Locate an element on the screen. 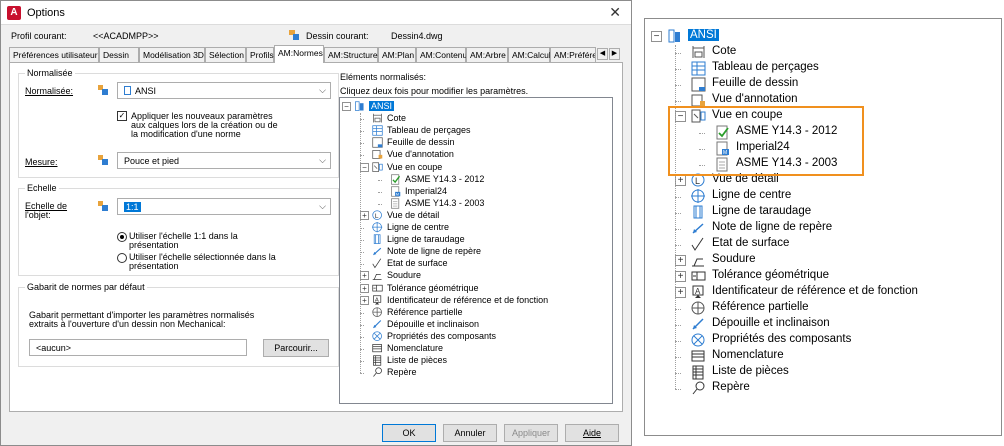  radio-echelle-selectionnee is located at coordinates (122, 258).